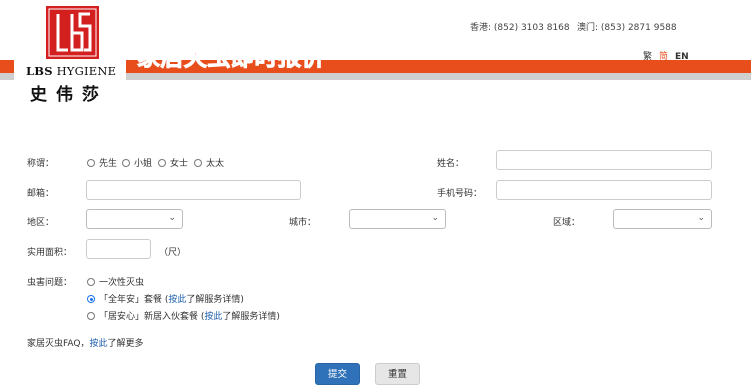  I want to click on language-switcher: 繁简 EN, so click(669, 55).